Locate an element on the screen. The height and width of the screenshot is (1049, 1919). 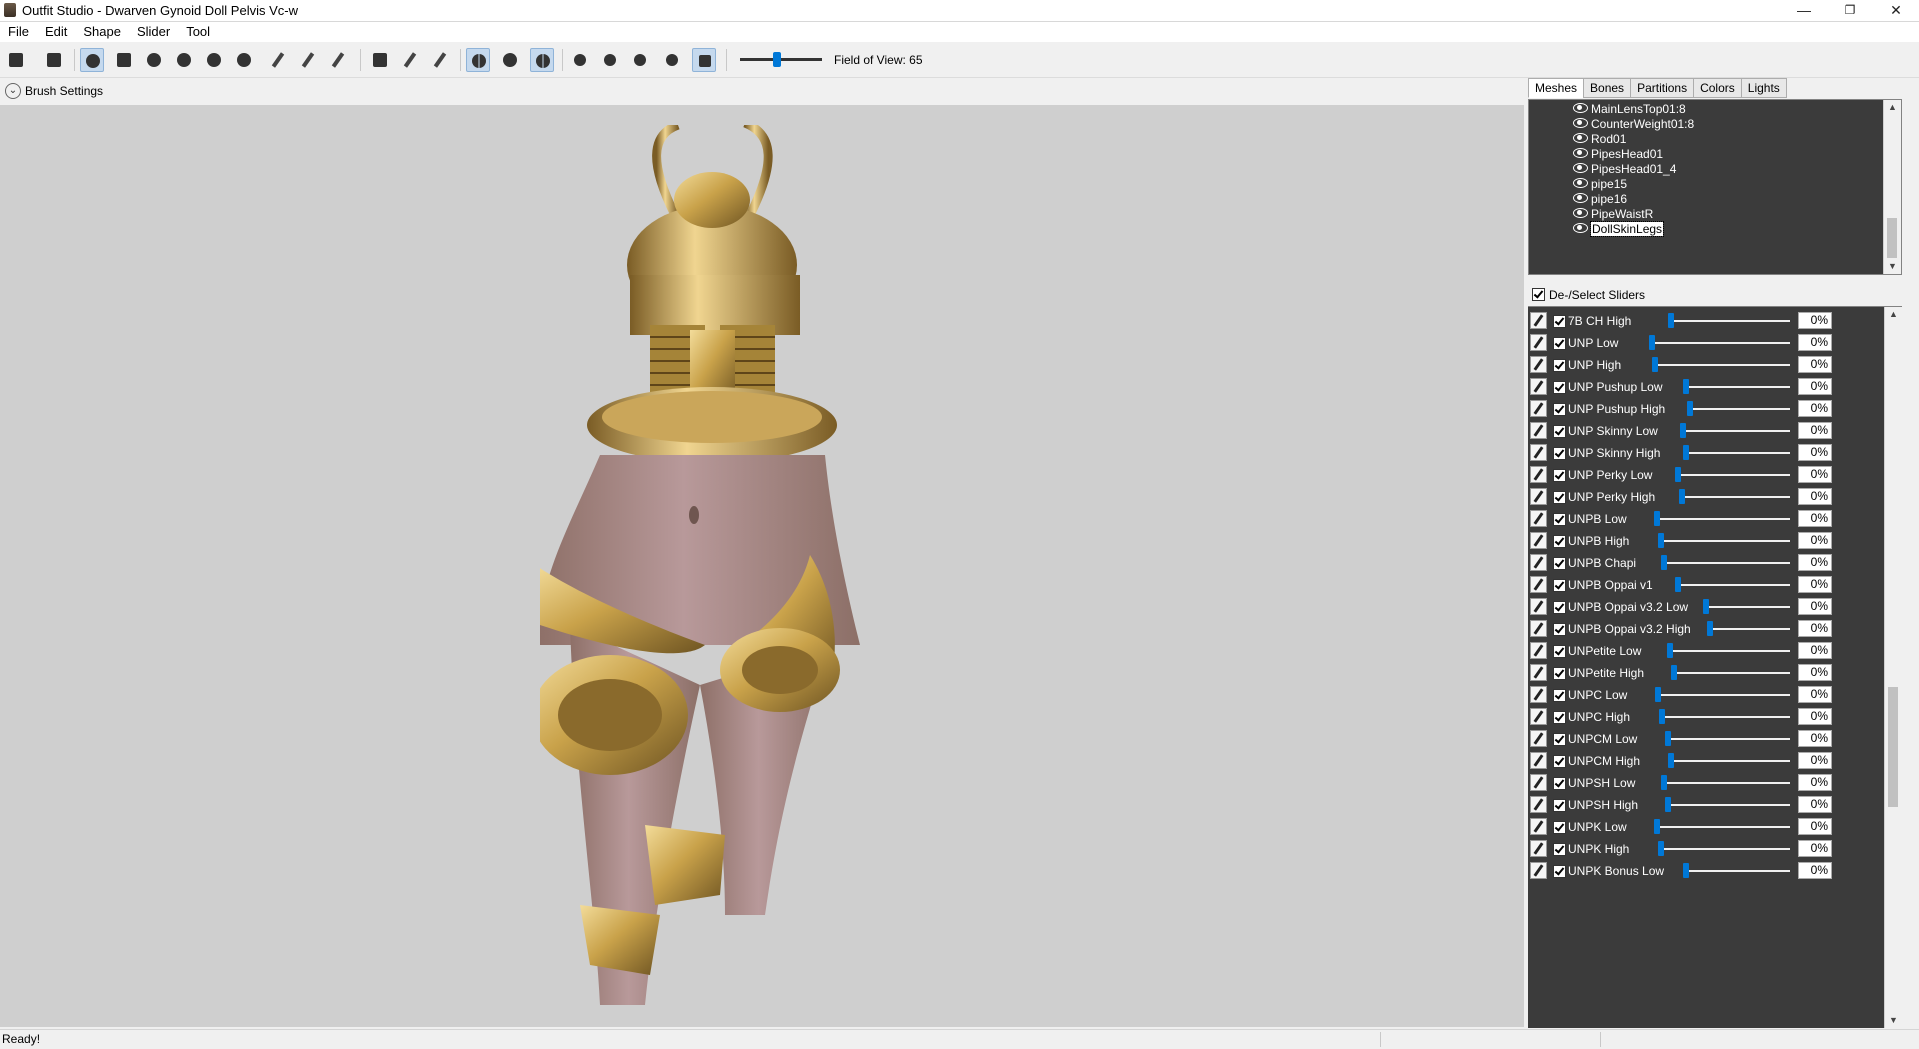
move-brush-icon is located at coordinates (214, 60).